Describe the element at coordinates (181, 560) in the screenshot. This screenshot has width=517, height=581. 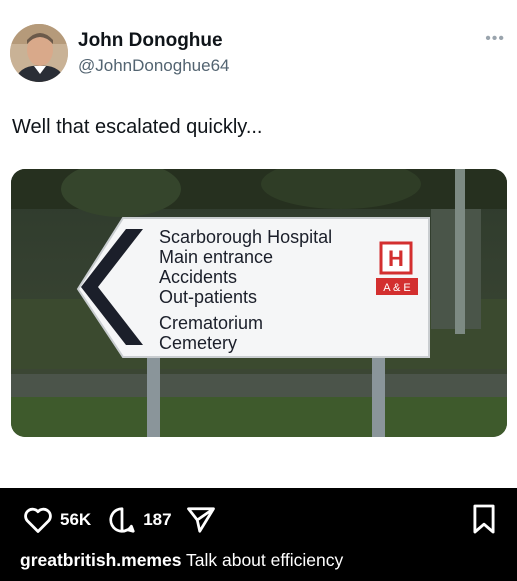
I see `caption: greatbritish.memes Talk about efficiency` at that location.